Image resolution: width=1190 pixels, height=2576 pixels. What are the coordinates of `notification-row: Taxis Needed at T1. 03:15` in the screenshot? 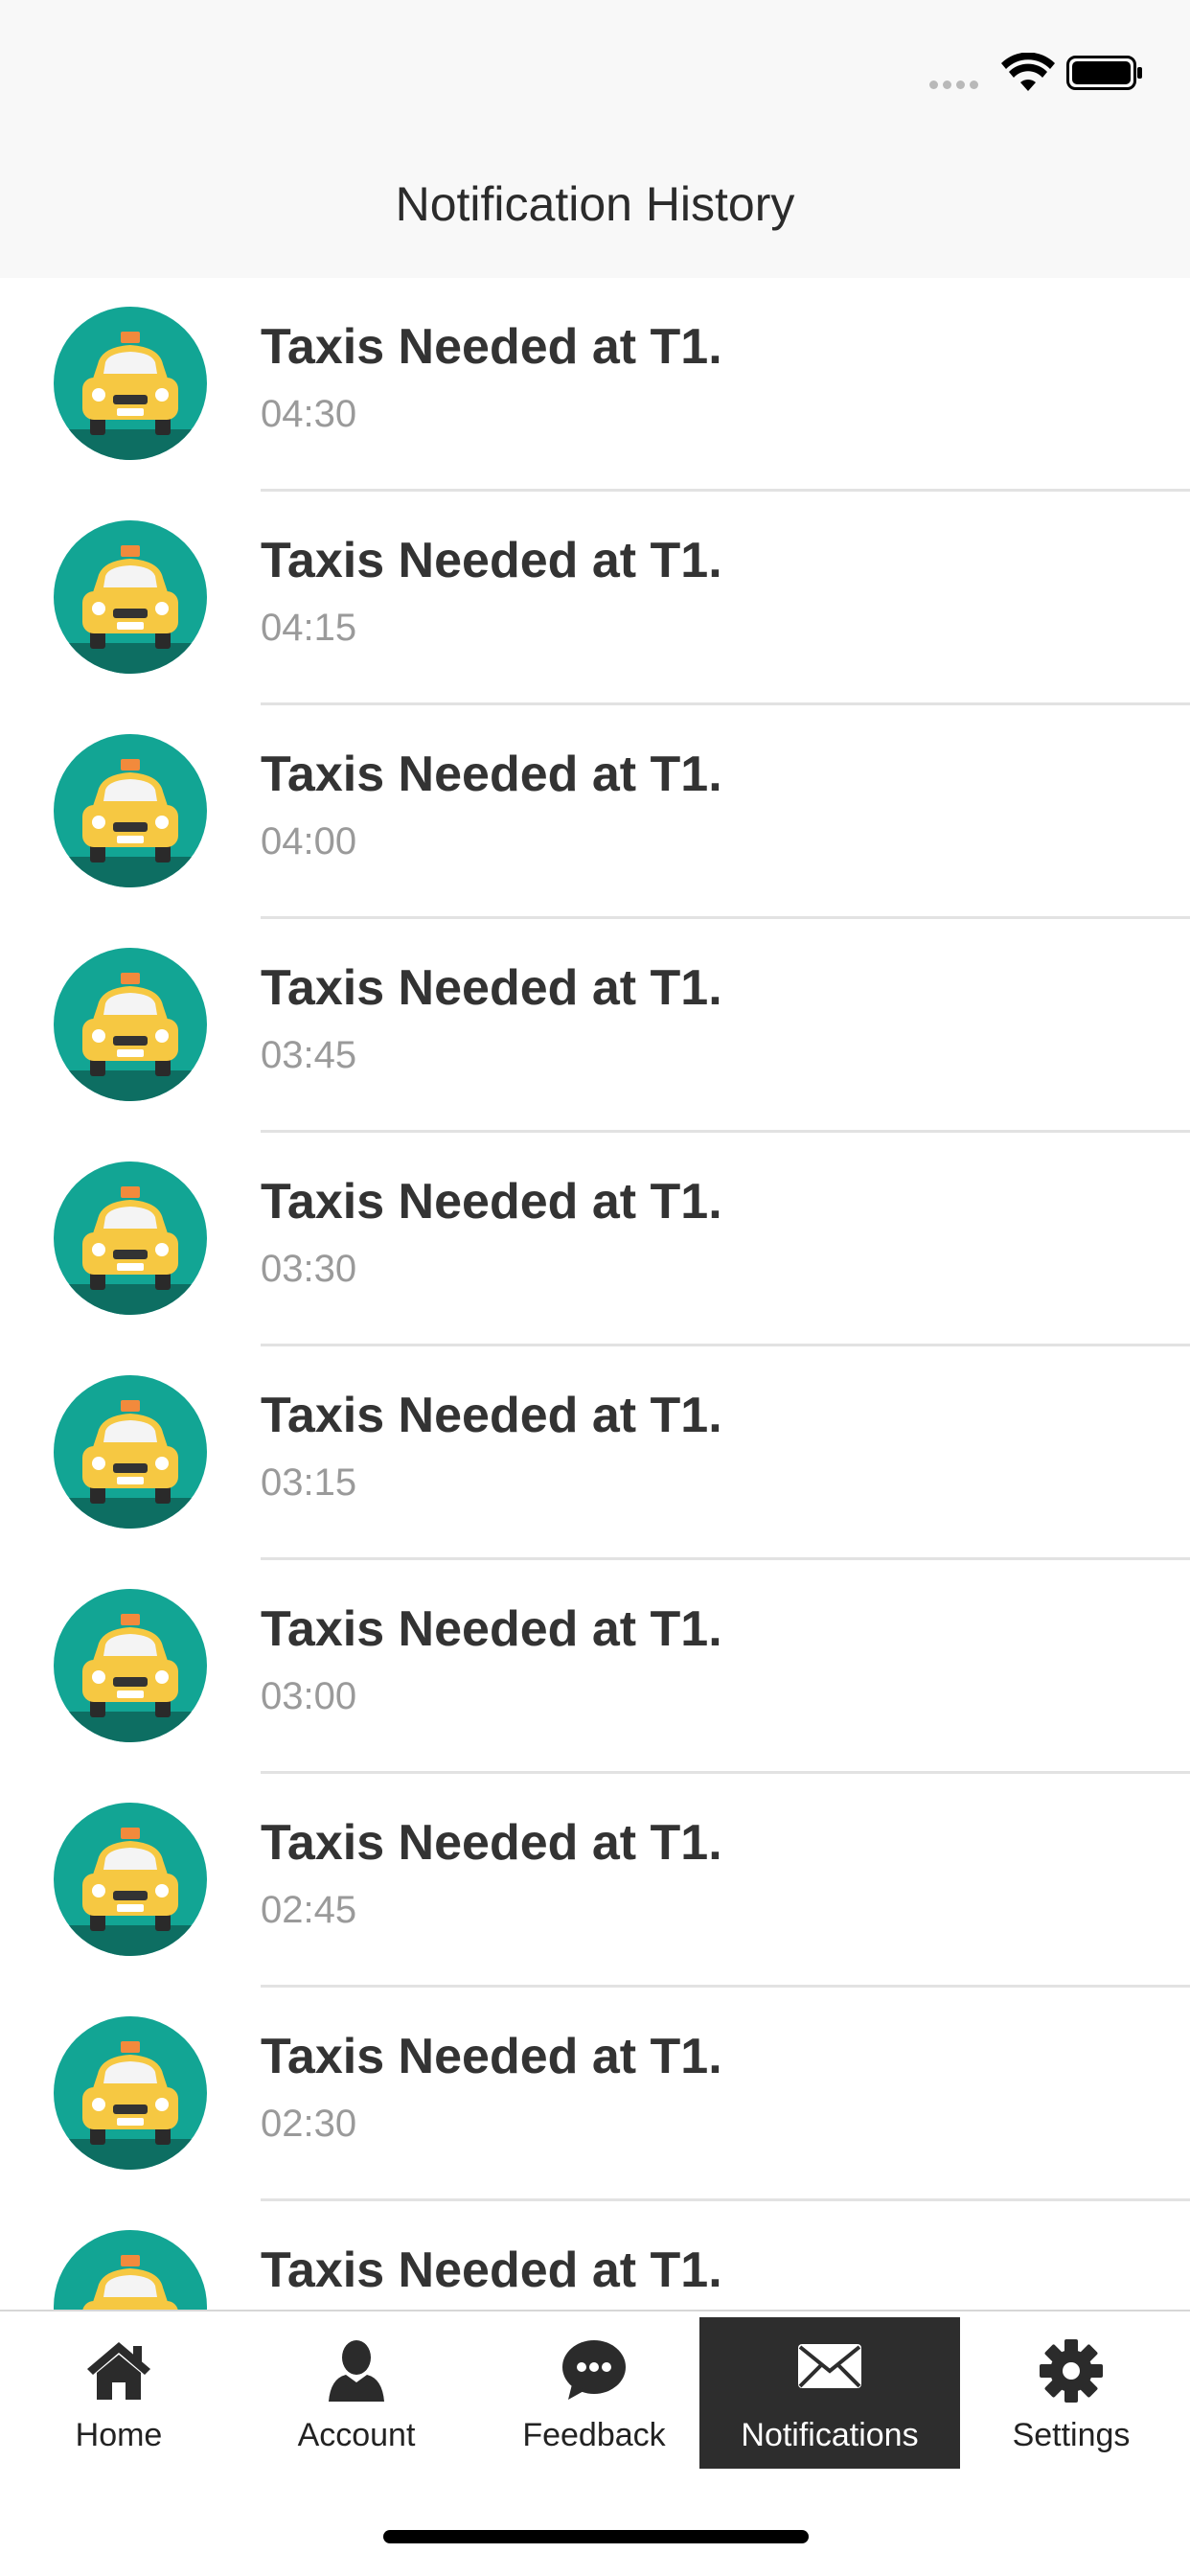 It's located at (595, 1453).